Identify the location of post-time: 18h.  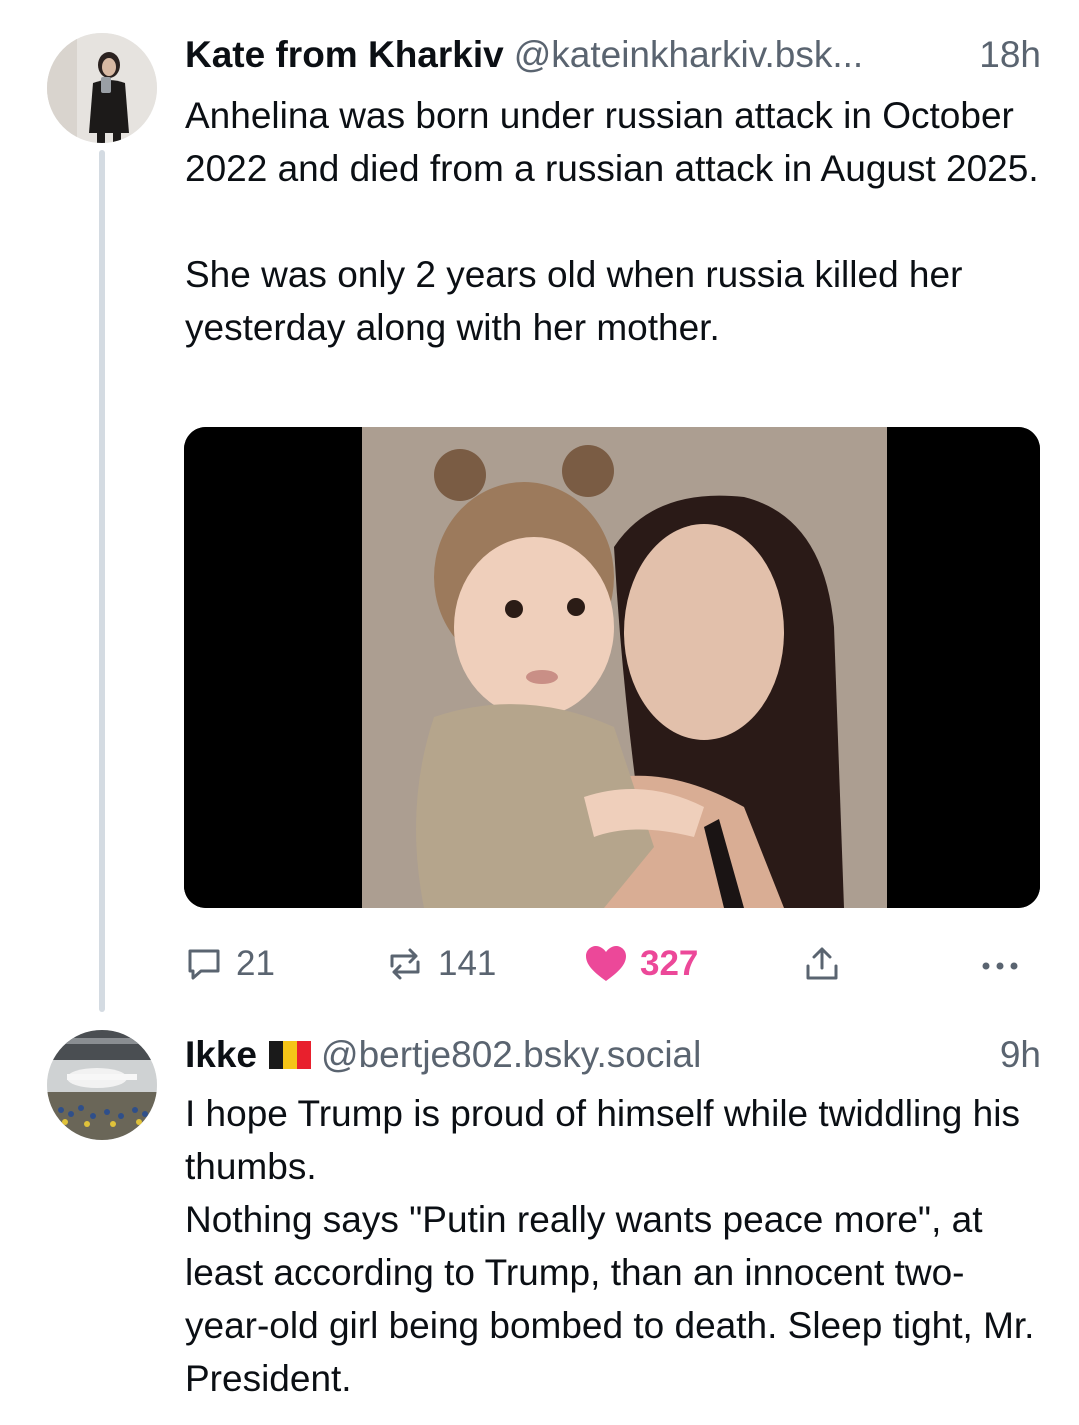
(1010, 55).